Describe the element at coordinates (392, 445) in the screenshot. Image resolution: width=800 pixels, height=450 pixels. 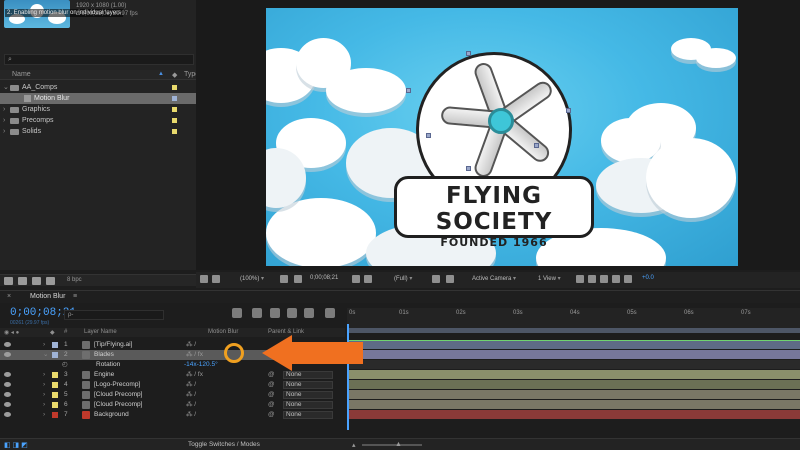
I see `zoom-slider` at that location.